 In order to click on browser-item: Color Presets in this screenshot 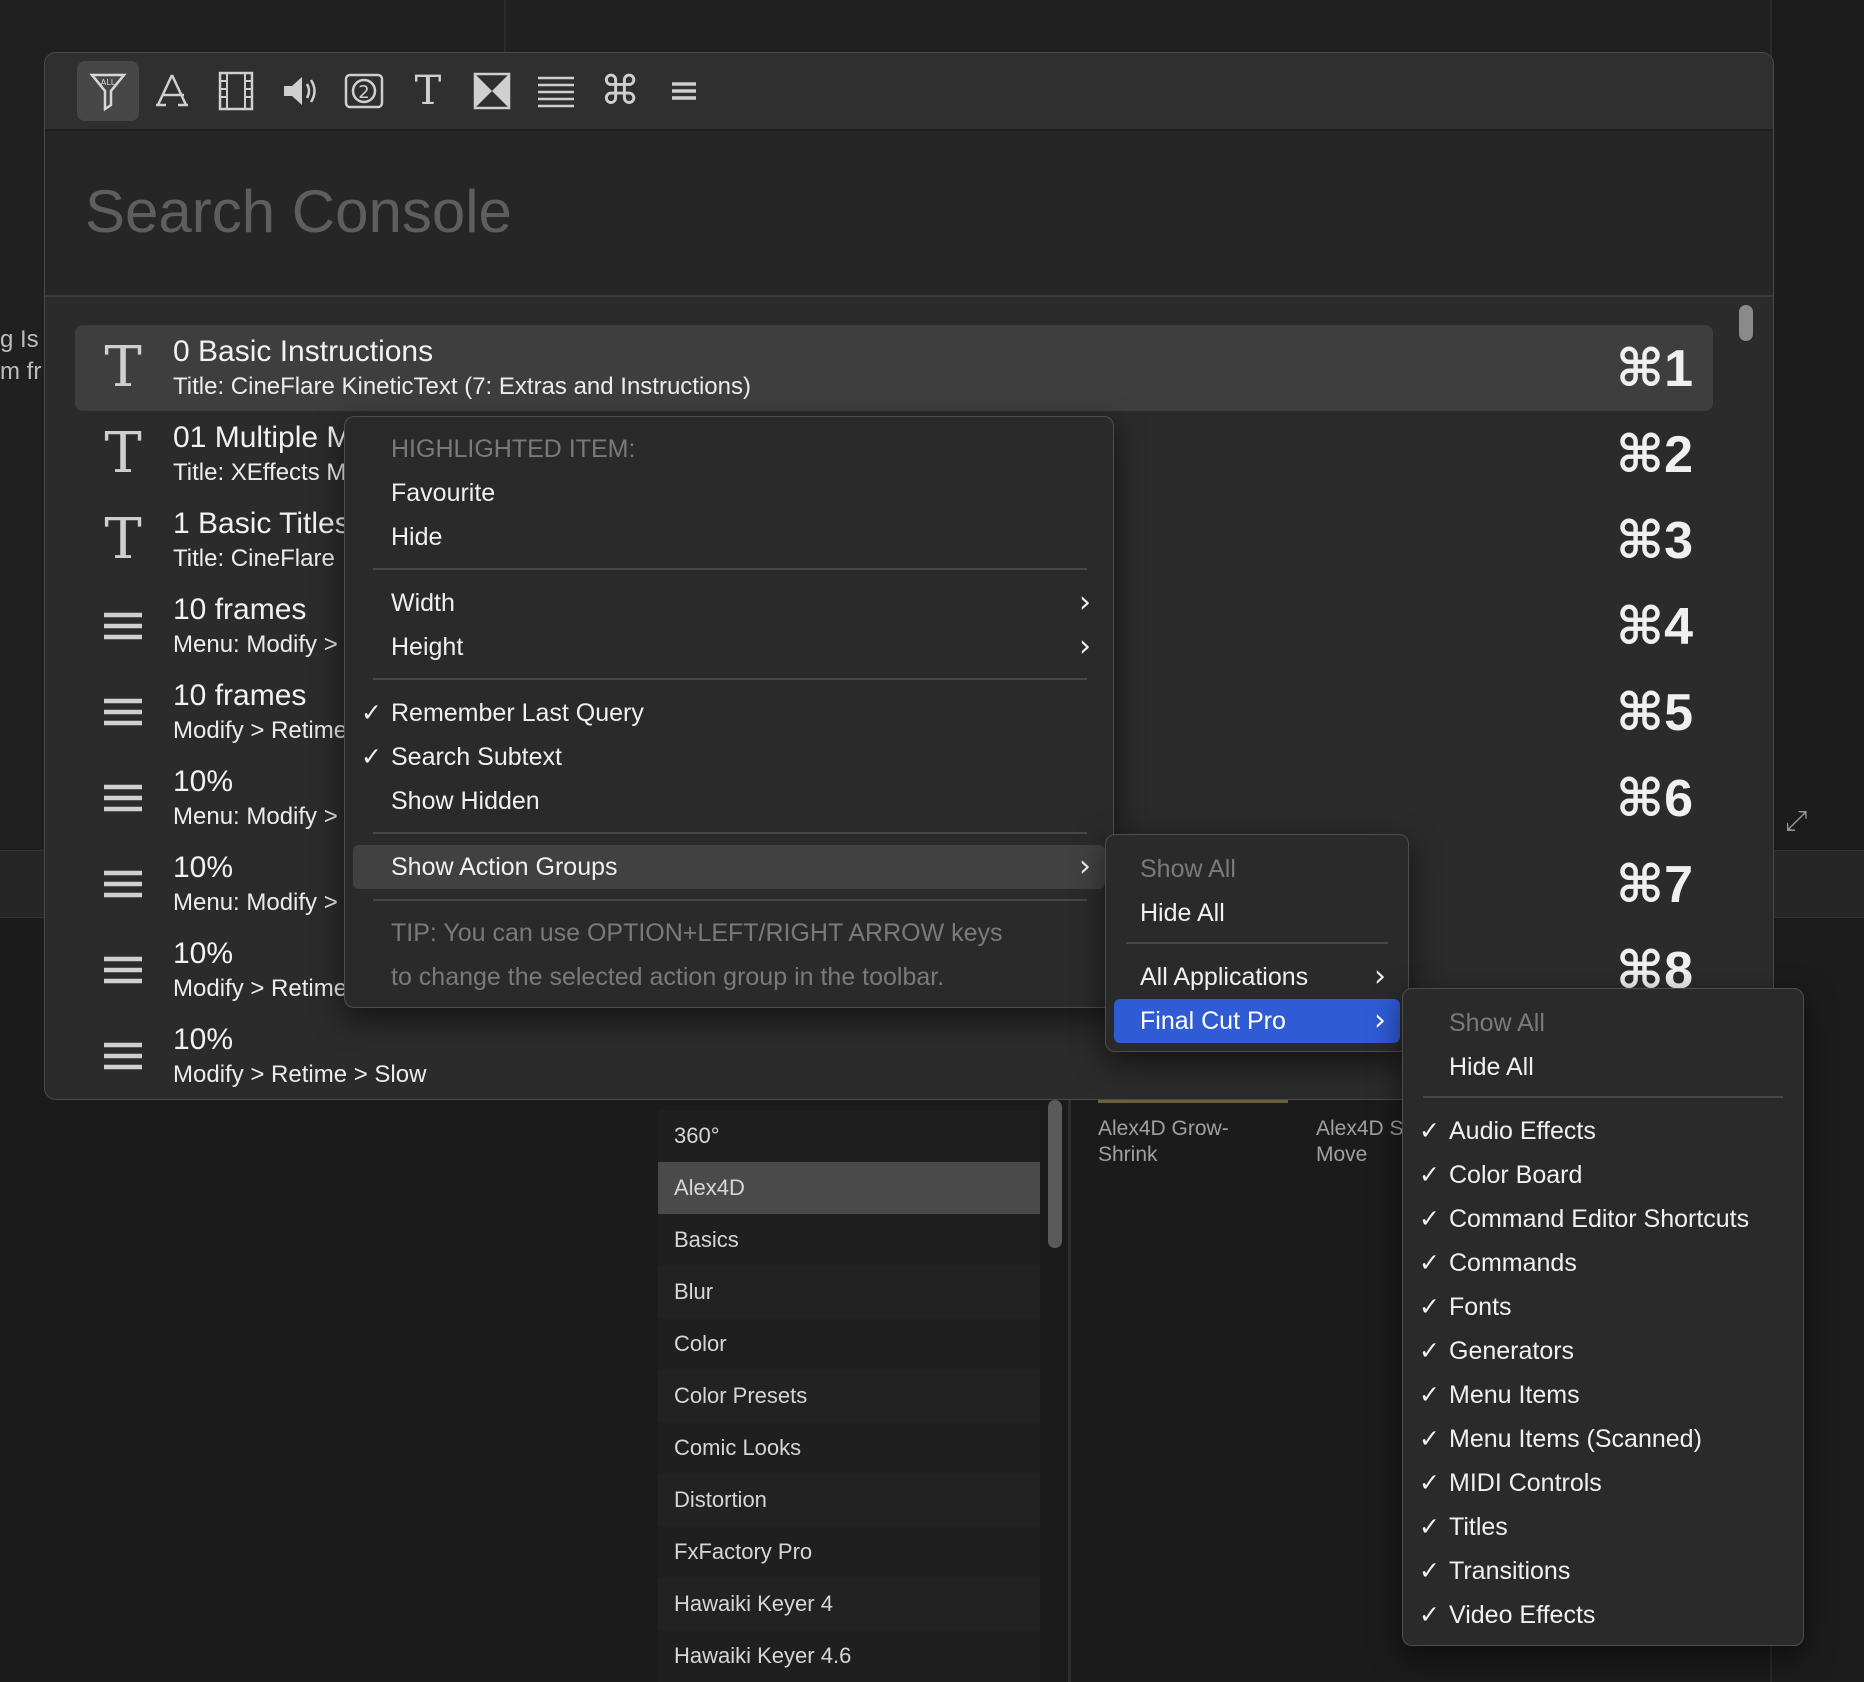, I will do `click(849, 1396)`.